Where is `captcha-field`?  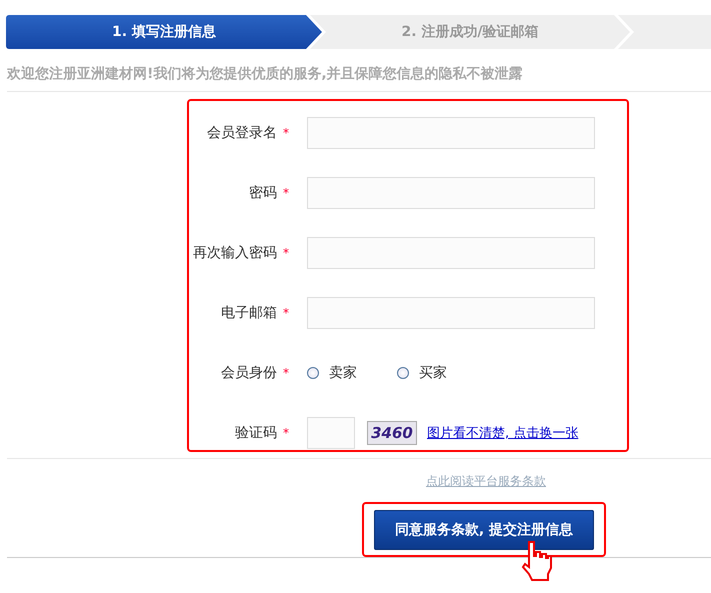 captcha-field is located at coordinates (331, 433).